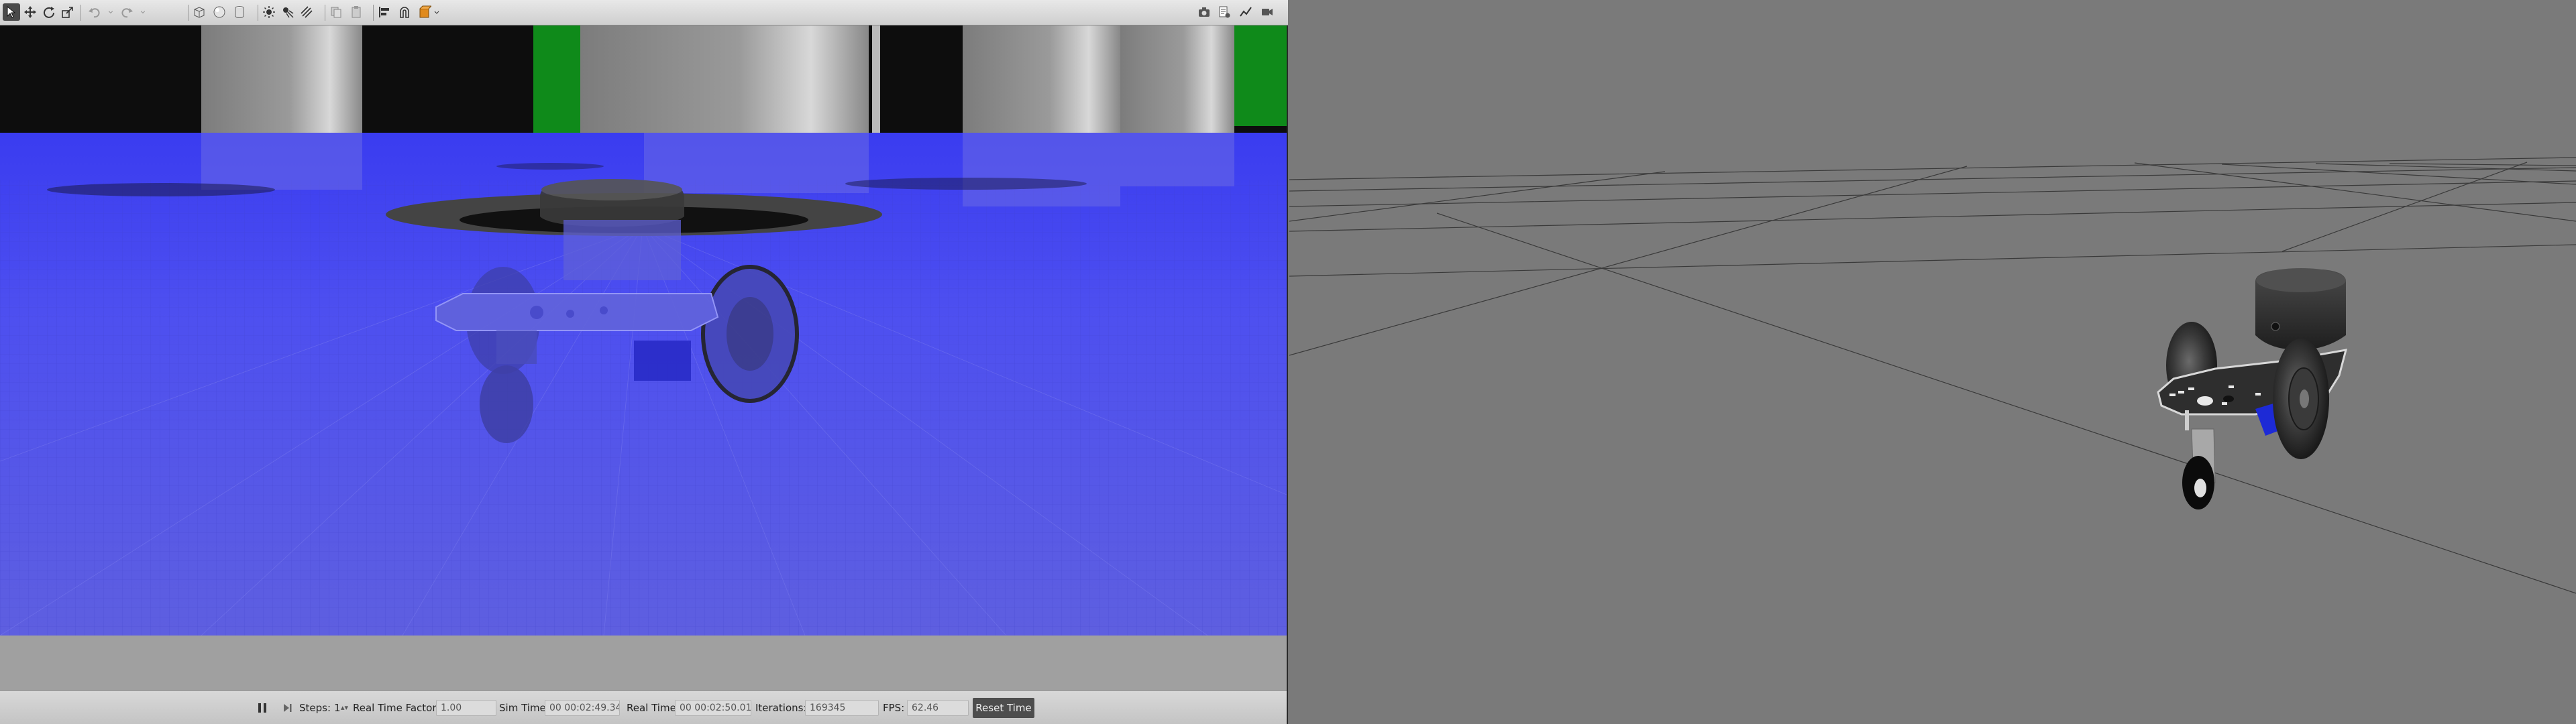  I want to click on real-time-factor-field: 1.00, so click(466, 708).